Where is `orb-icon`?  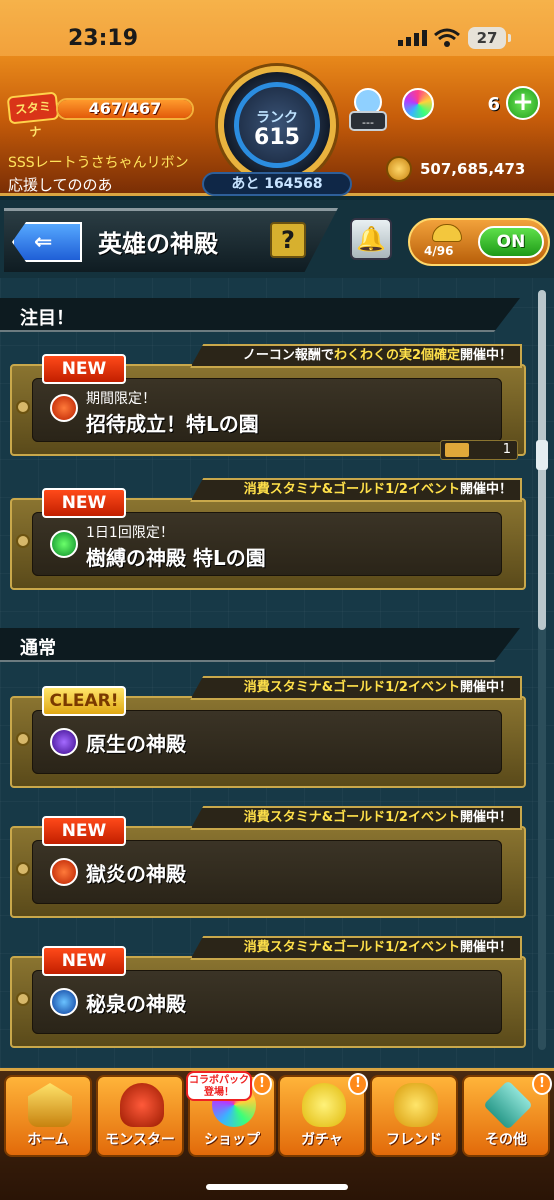
orb-icon is located at coordinates (418, 104).